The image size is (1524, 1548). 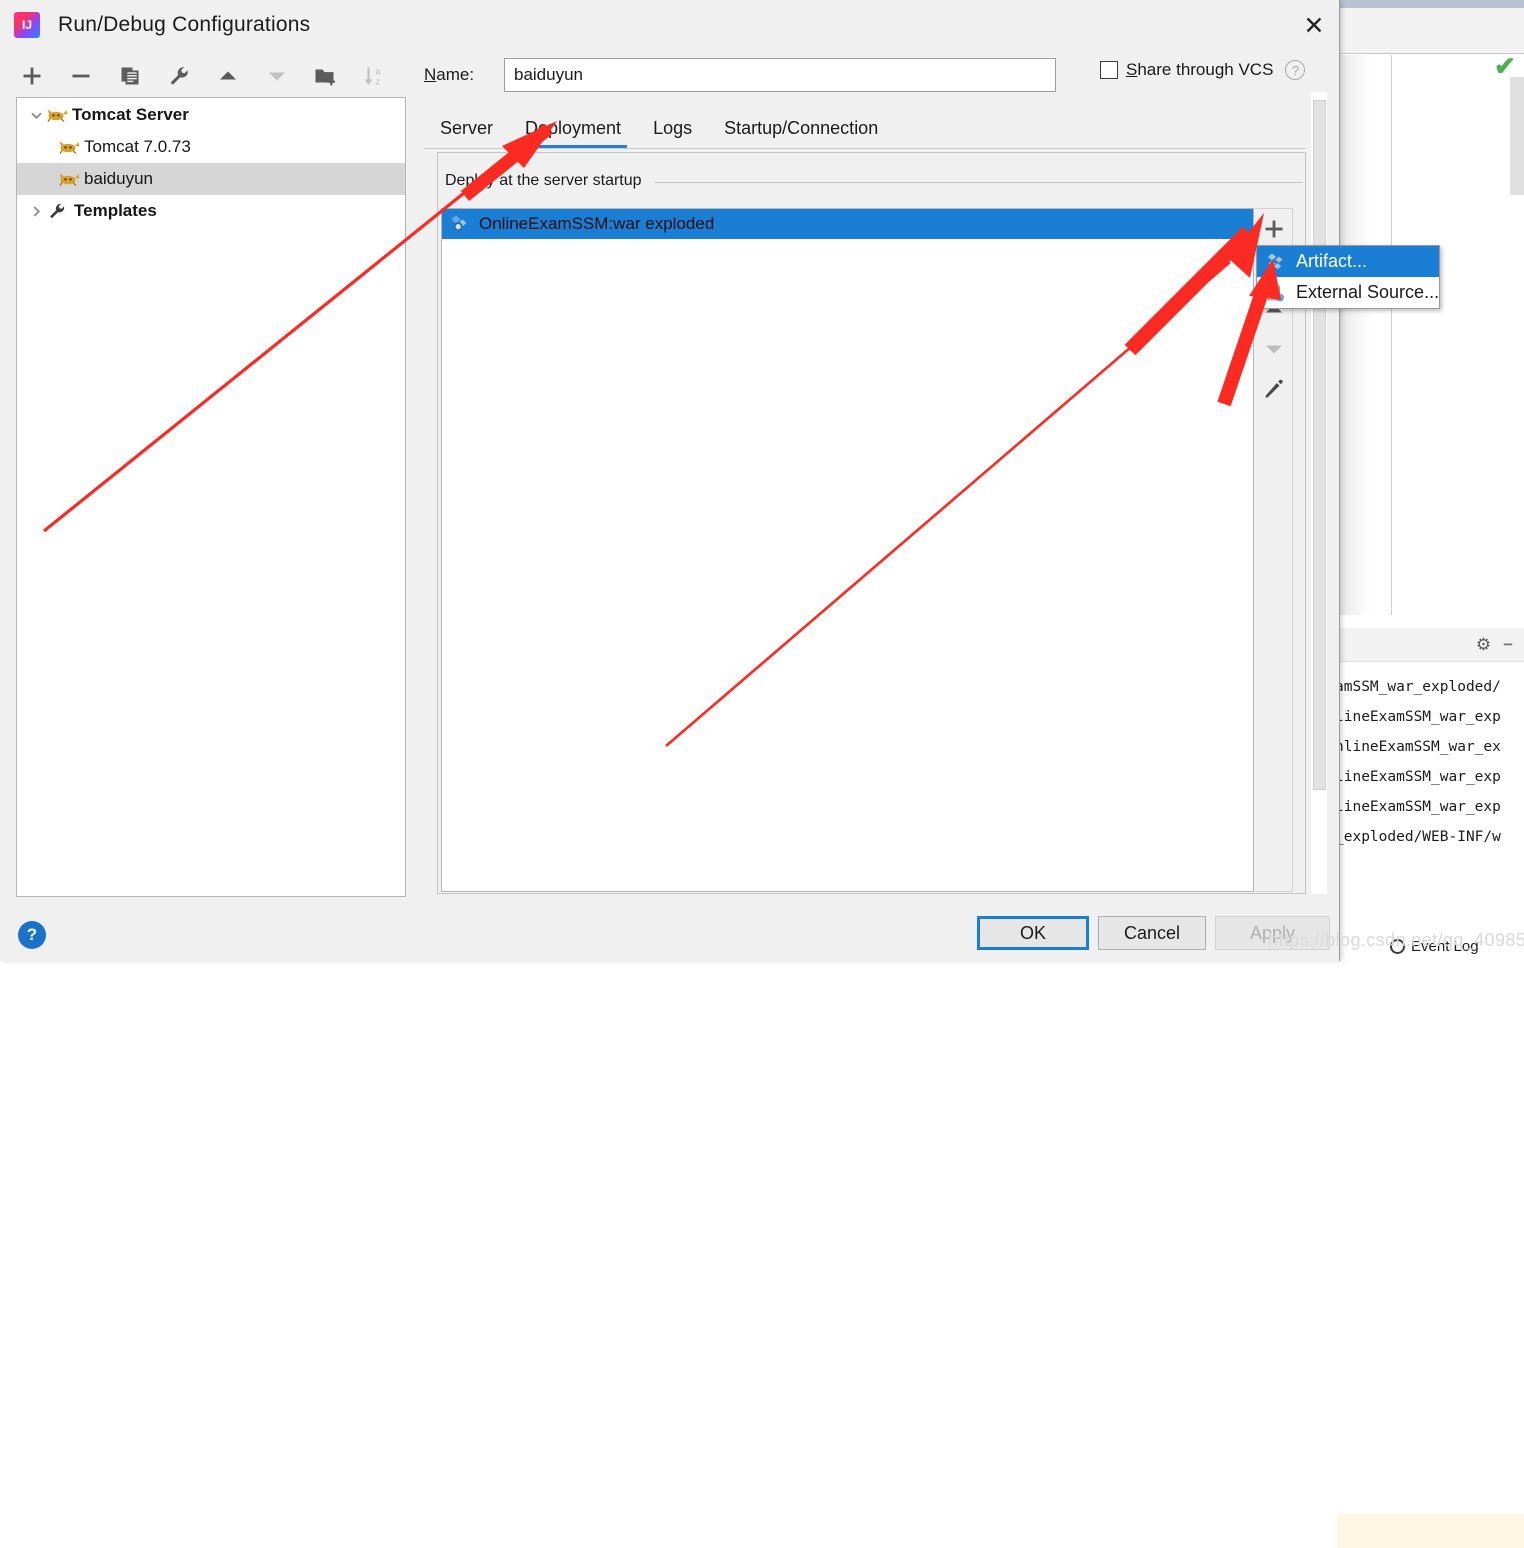 I want to click on wrench-icon, so click(x=58, y=211).